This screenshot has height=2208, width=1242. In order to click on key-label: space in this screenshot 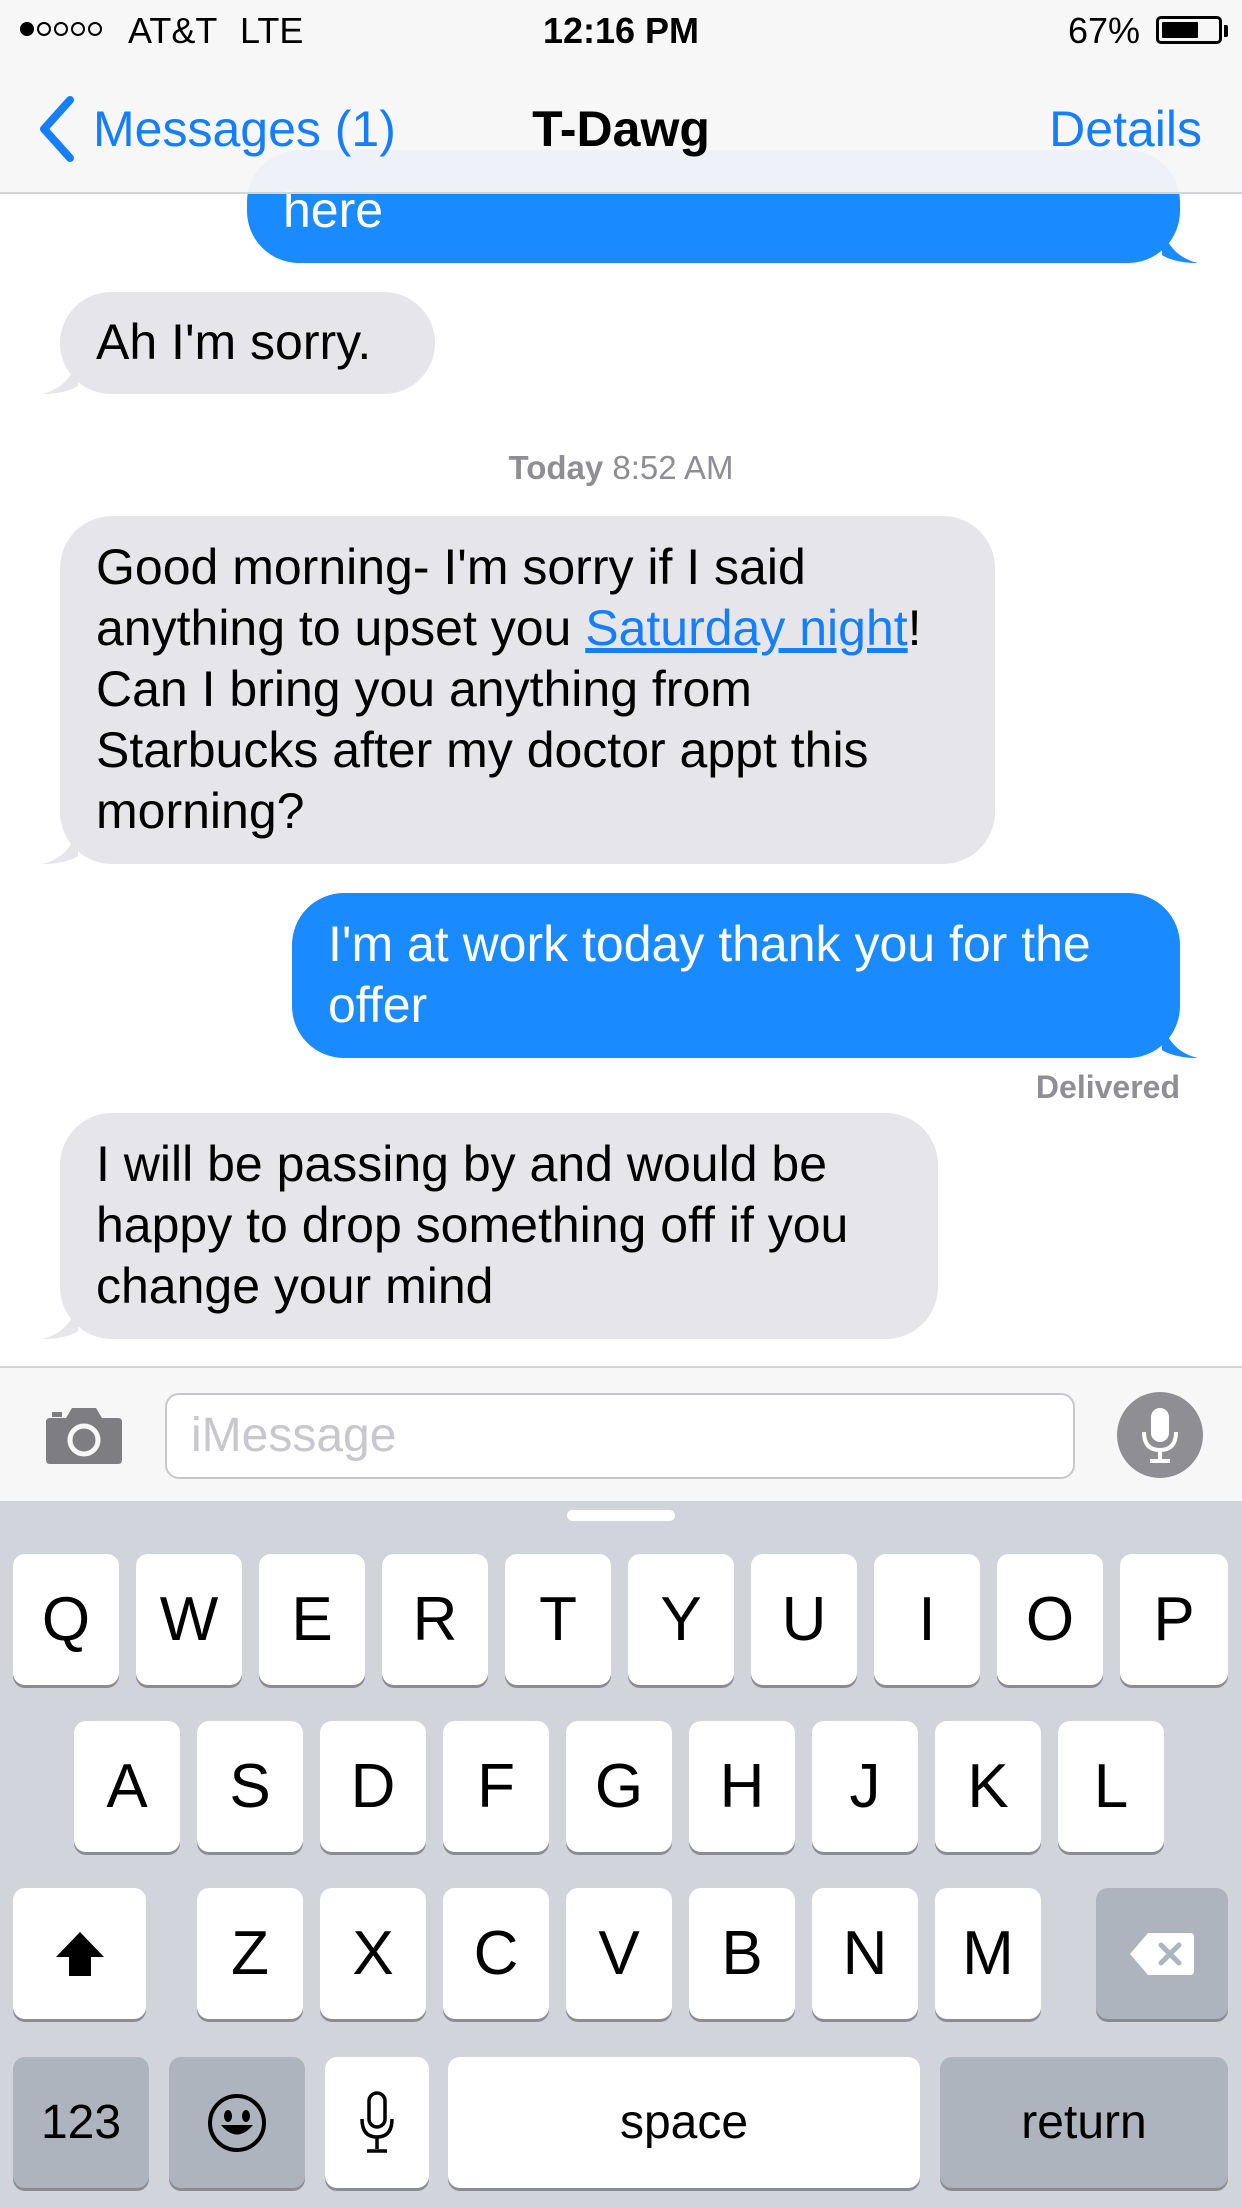, I will do `click(684, 2122)`.